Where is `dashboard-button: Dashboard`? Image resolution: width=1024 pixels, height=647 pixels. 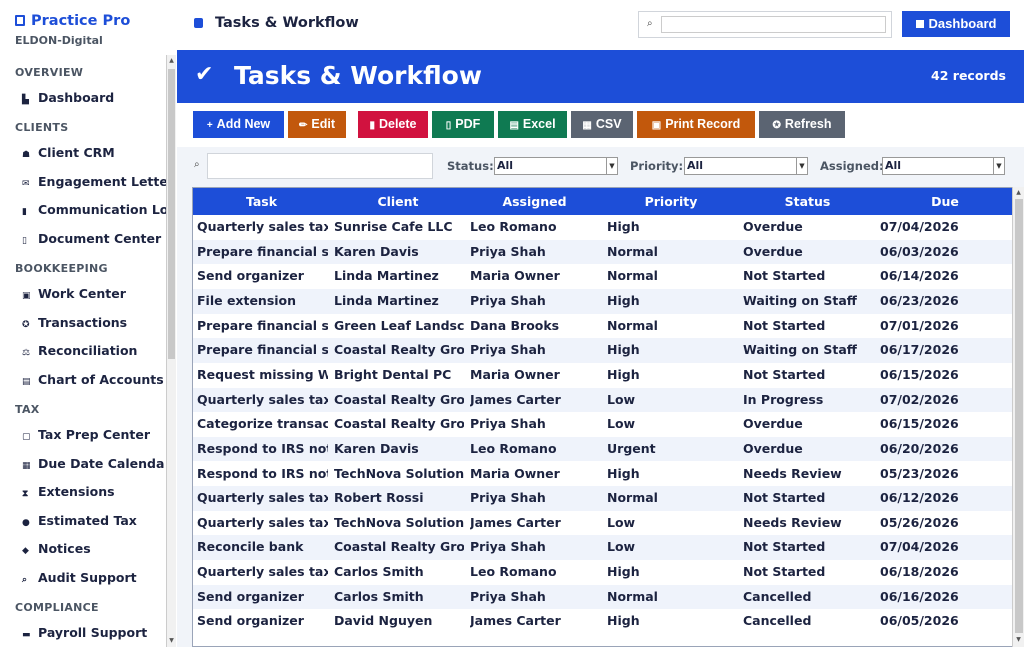
dashboard-button: Dashboard is located at coordinates (956, 24).